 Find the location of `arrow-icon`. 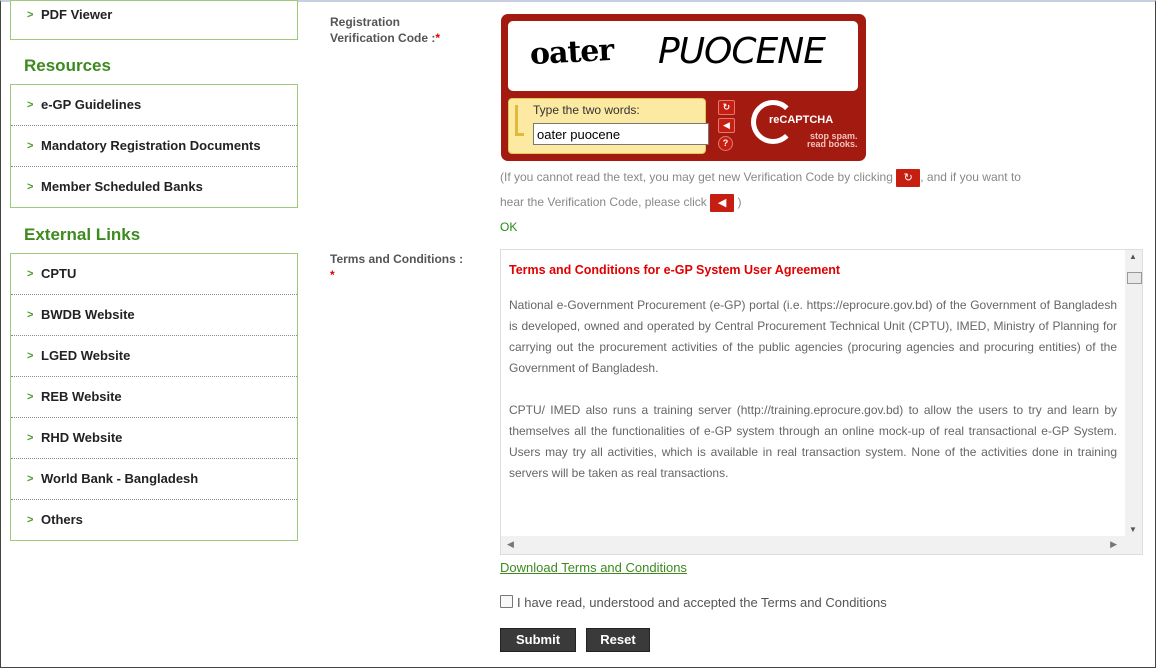

arrow-icon is located at coordinates (519, 120).